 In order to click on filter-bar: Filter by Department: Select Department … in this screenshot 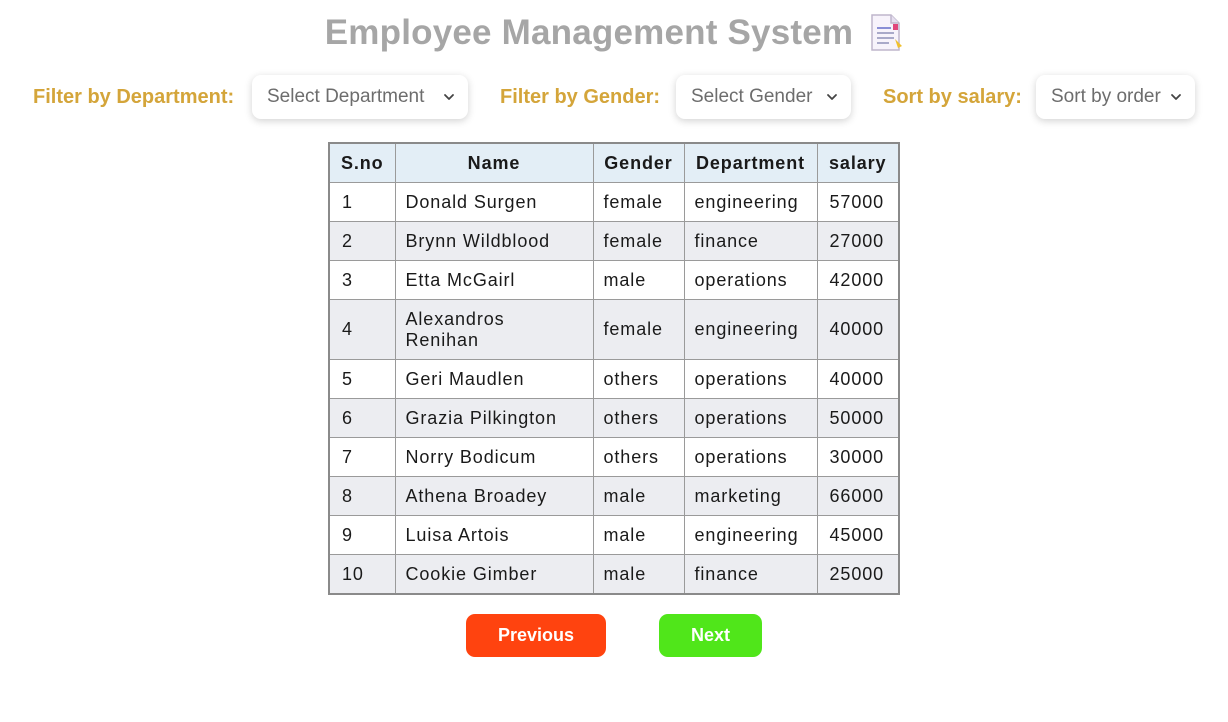, I will do `click(614, 97)`.